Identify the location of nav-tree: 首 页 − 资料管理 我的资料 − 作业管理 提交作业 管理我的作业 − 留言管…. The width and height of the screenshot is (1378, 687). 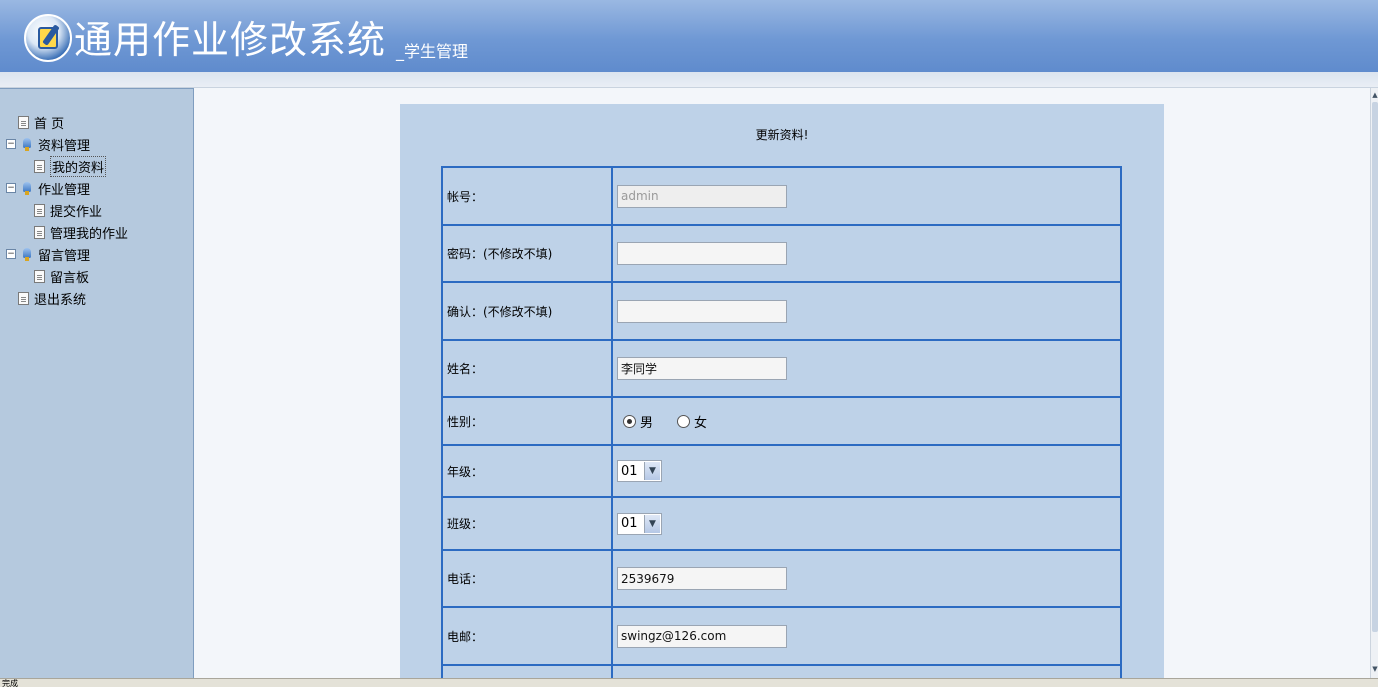
(67, 210).